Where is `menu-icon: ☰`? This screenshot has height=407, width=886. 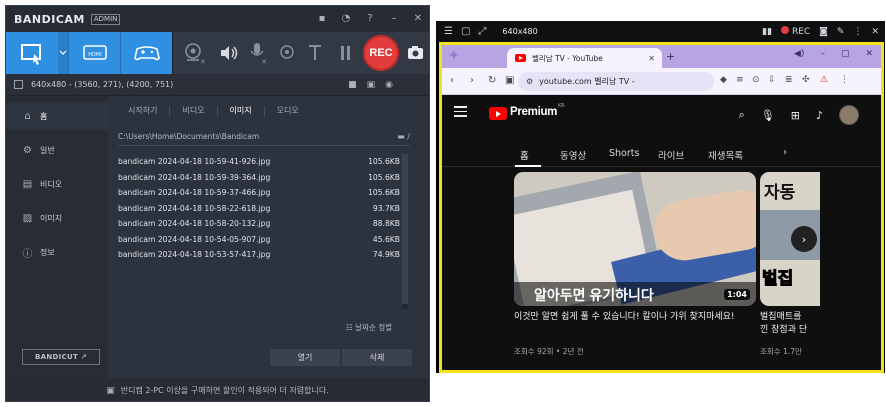
menu-icon: ☰ is located at coordinates (448, 31).